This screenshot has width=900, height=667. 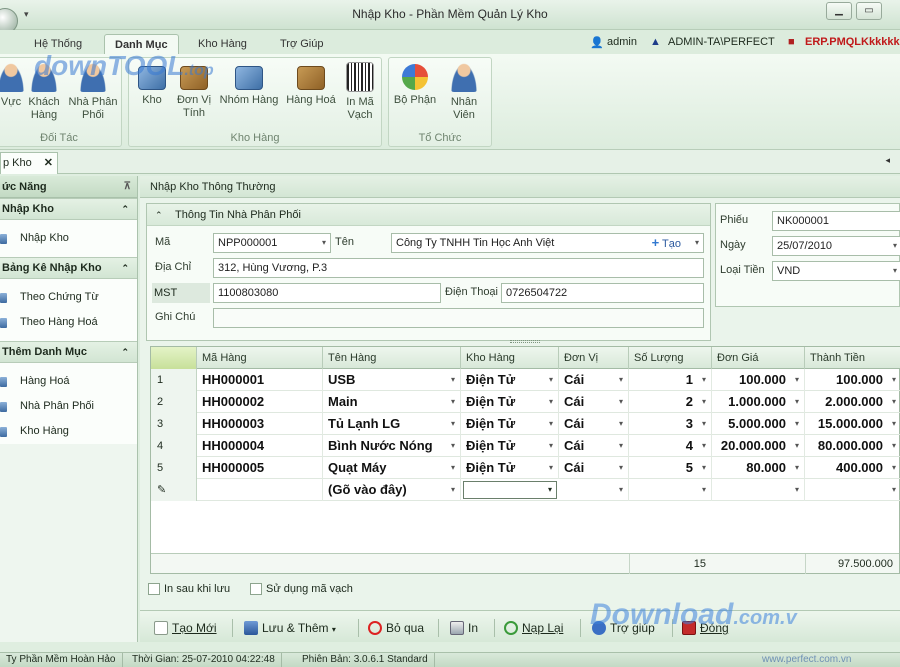 What do you see at coordinates (260, 424) in the screenshot?
I see `cell-ma-hang: HH000003` at bounding box center [260, 424].